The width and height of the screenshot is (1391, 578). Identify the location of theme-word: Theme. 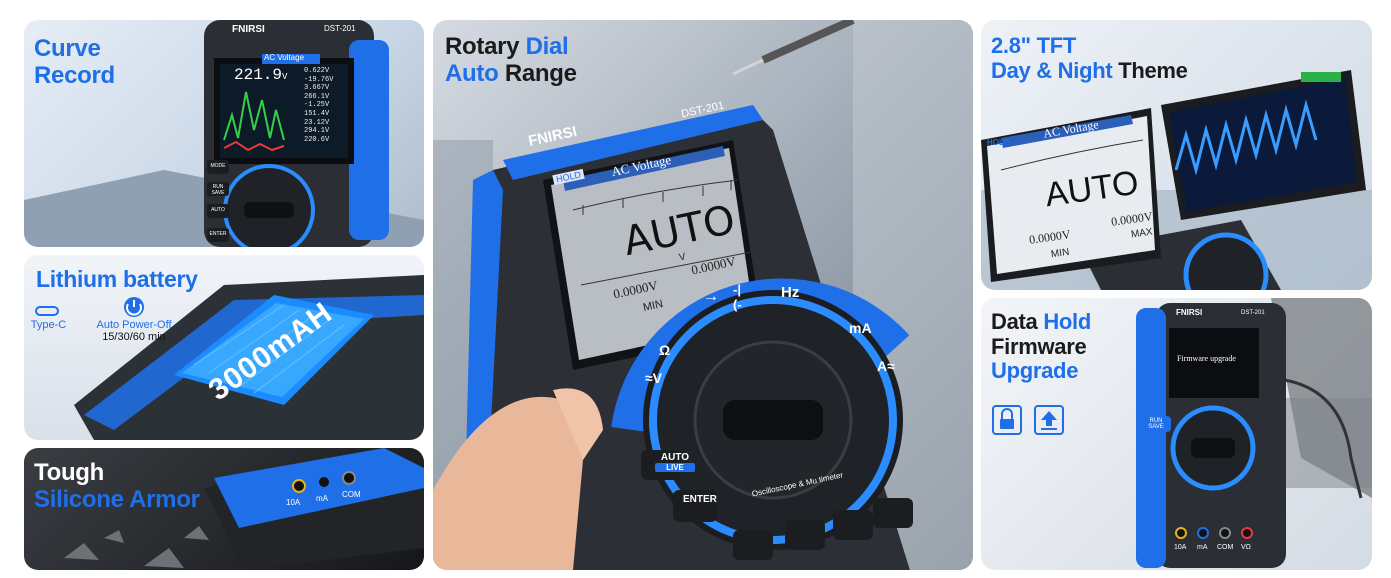
(1153, 70).